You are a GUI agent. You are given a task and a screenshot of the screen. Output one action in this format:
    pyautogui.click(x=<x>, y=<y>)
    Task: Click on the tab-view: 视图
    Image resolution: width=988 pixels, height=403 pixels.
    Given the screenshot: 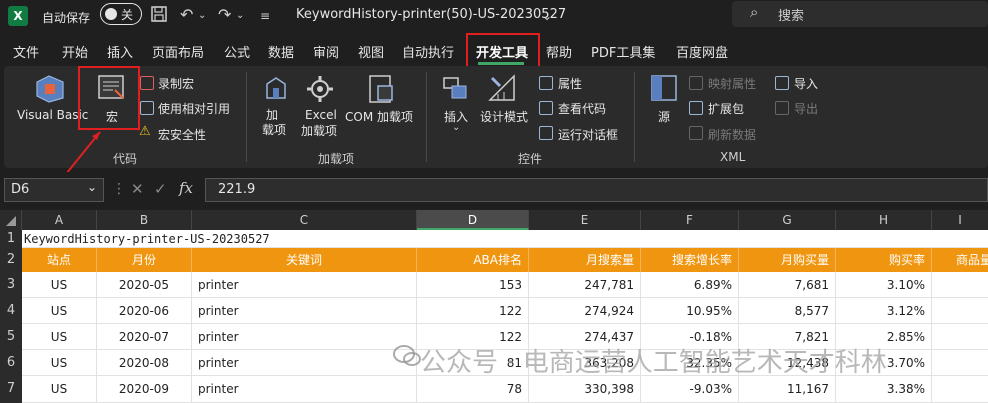 What is the action you would take?
    pyautogui.click(x=371, y=51)
    